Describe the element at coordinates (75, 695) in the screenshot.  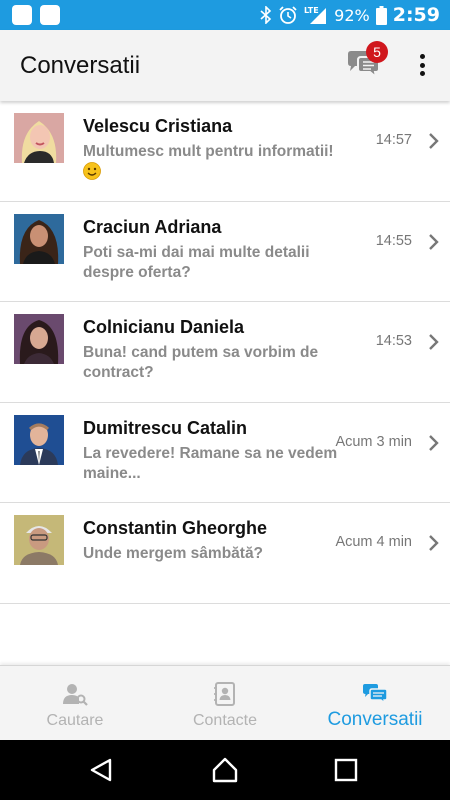
I see `person-search-icon` at that location.